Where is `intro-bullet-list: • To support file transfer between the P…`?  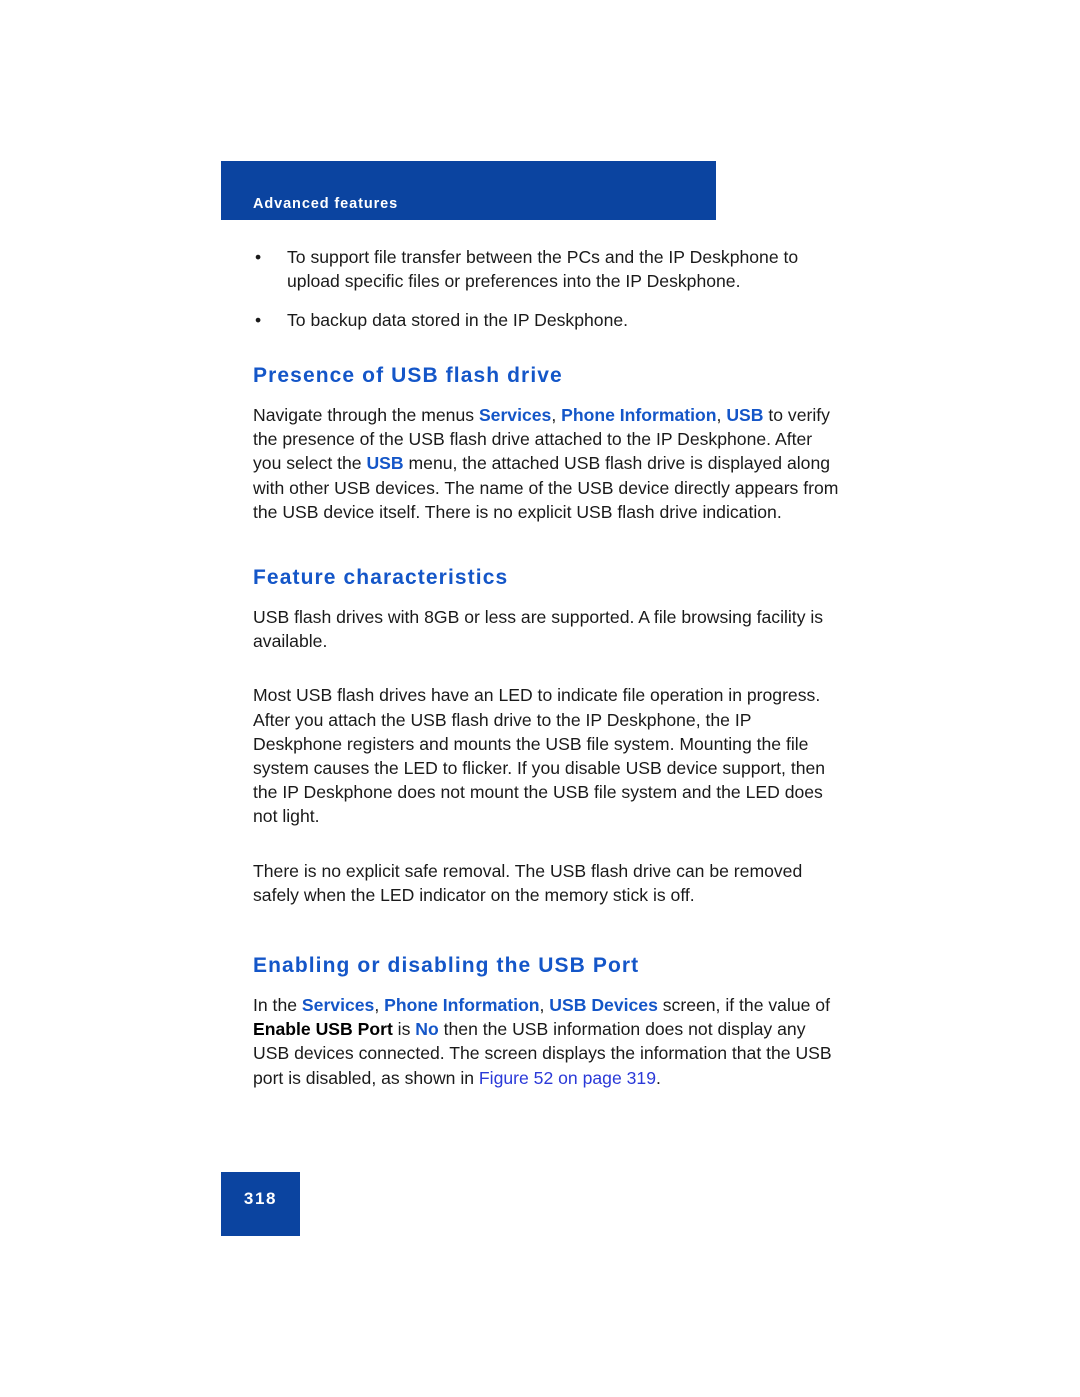 intro-bullet-list: • To support file transfer between the P… is located at coordinates (548, 288).